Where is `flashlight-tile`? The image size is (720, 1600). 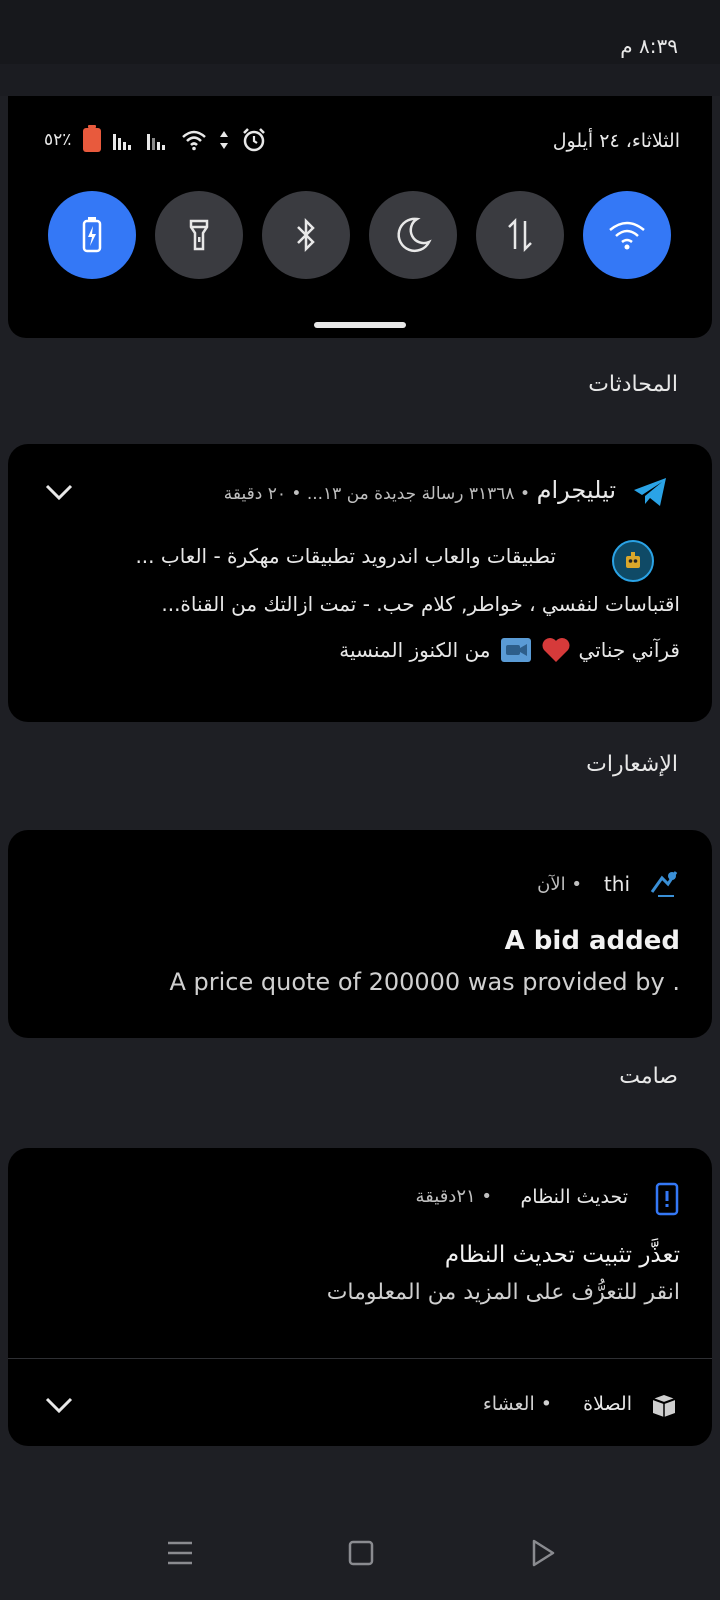
flashlight-tile is located at coordinates (199, 235).